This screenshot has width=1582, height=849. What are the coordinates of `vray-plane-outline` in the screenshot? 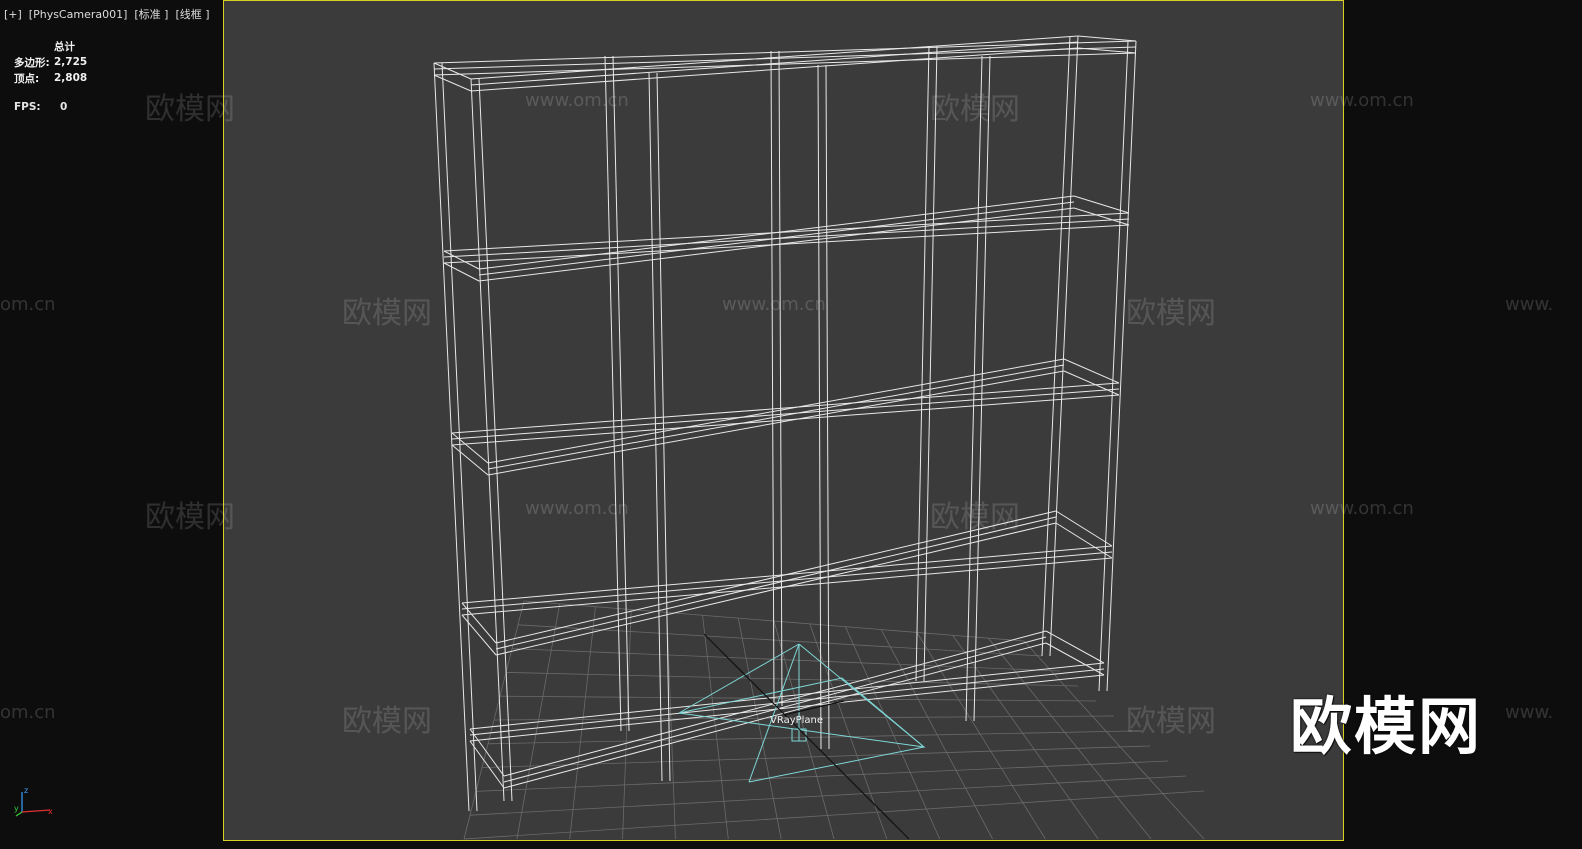 It's located at (802, 712).